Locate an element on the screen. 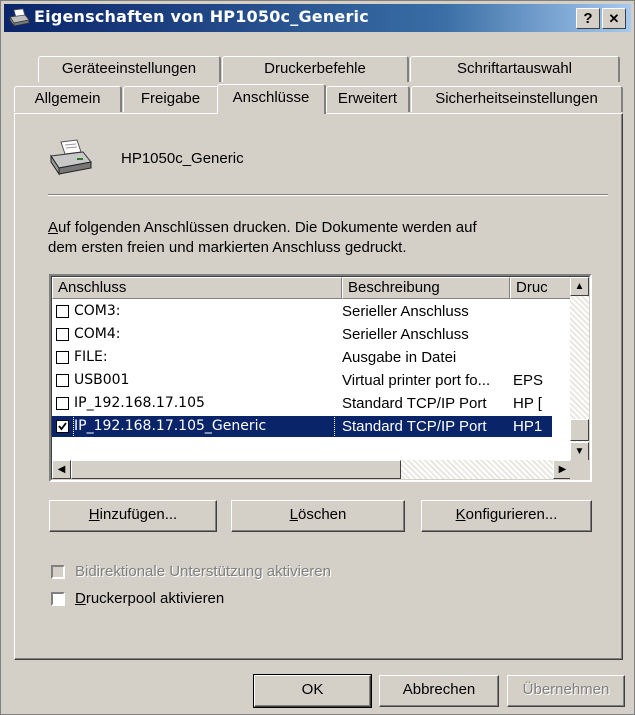  port-row: FILE: Ausgabe in Datei is located at coordinates (302, 357).